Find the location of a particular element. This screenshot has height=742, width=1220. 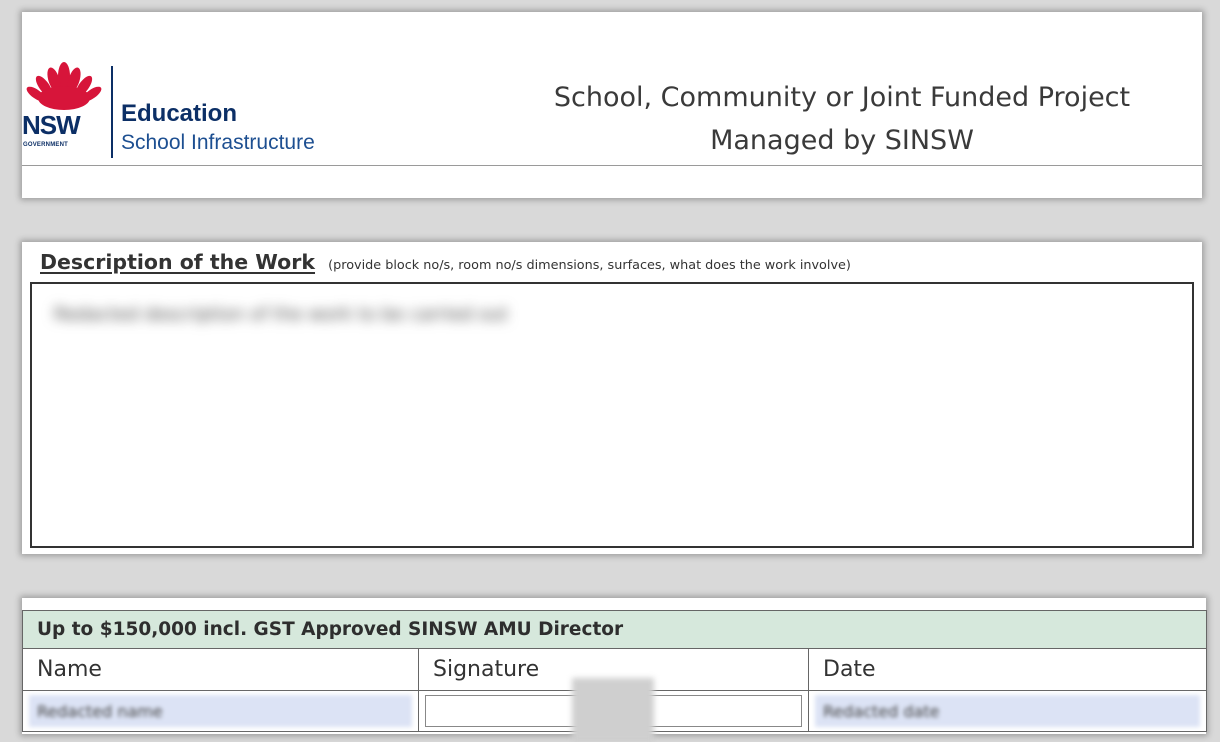

name-field is located at coordinates (220, 711).